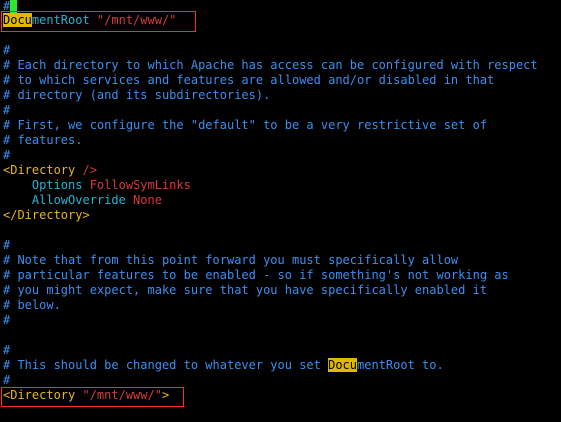  I want to click on tag-value: "/mnt/www/", so click(118, 395).